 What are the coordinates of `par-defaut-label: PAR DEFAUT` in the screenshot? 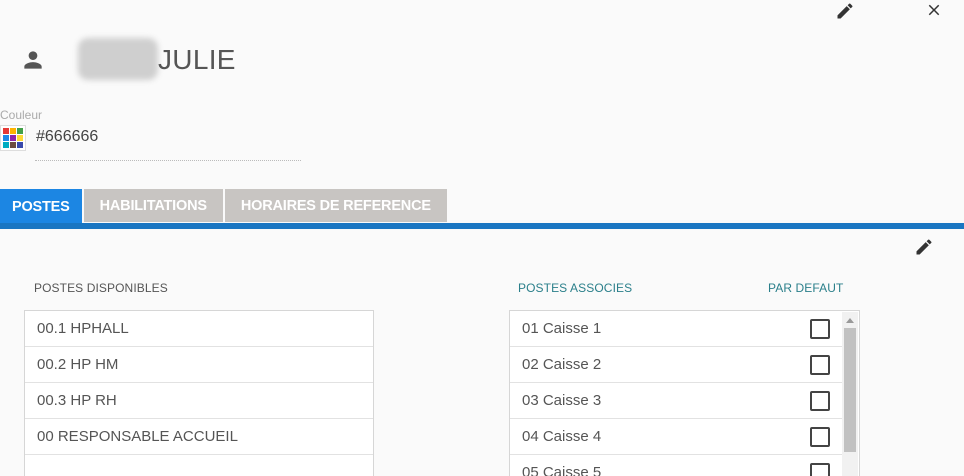 It's located at (806, 288).